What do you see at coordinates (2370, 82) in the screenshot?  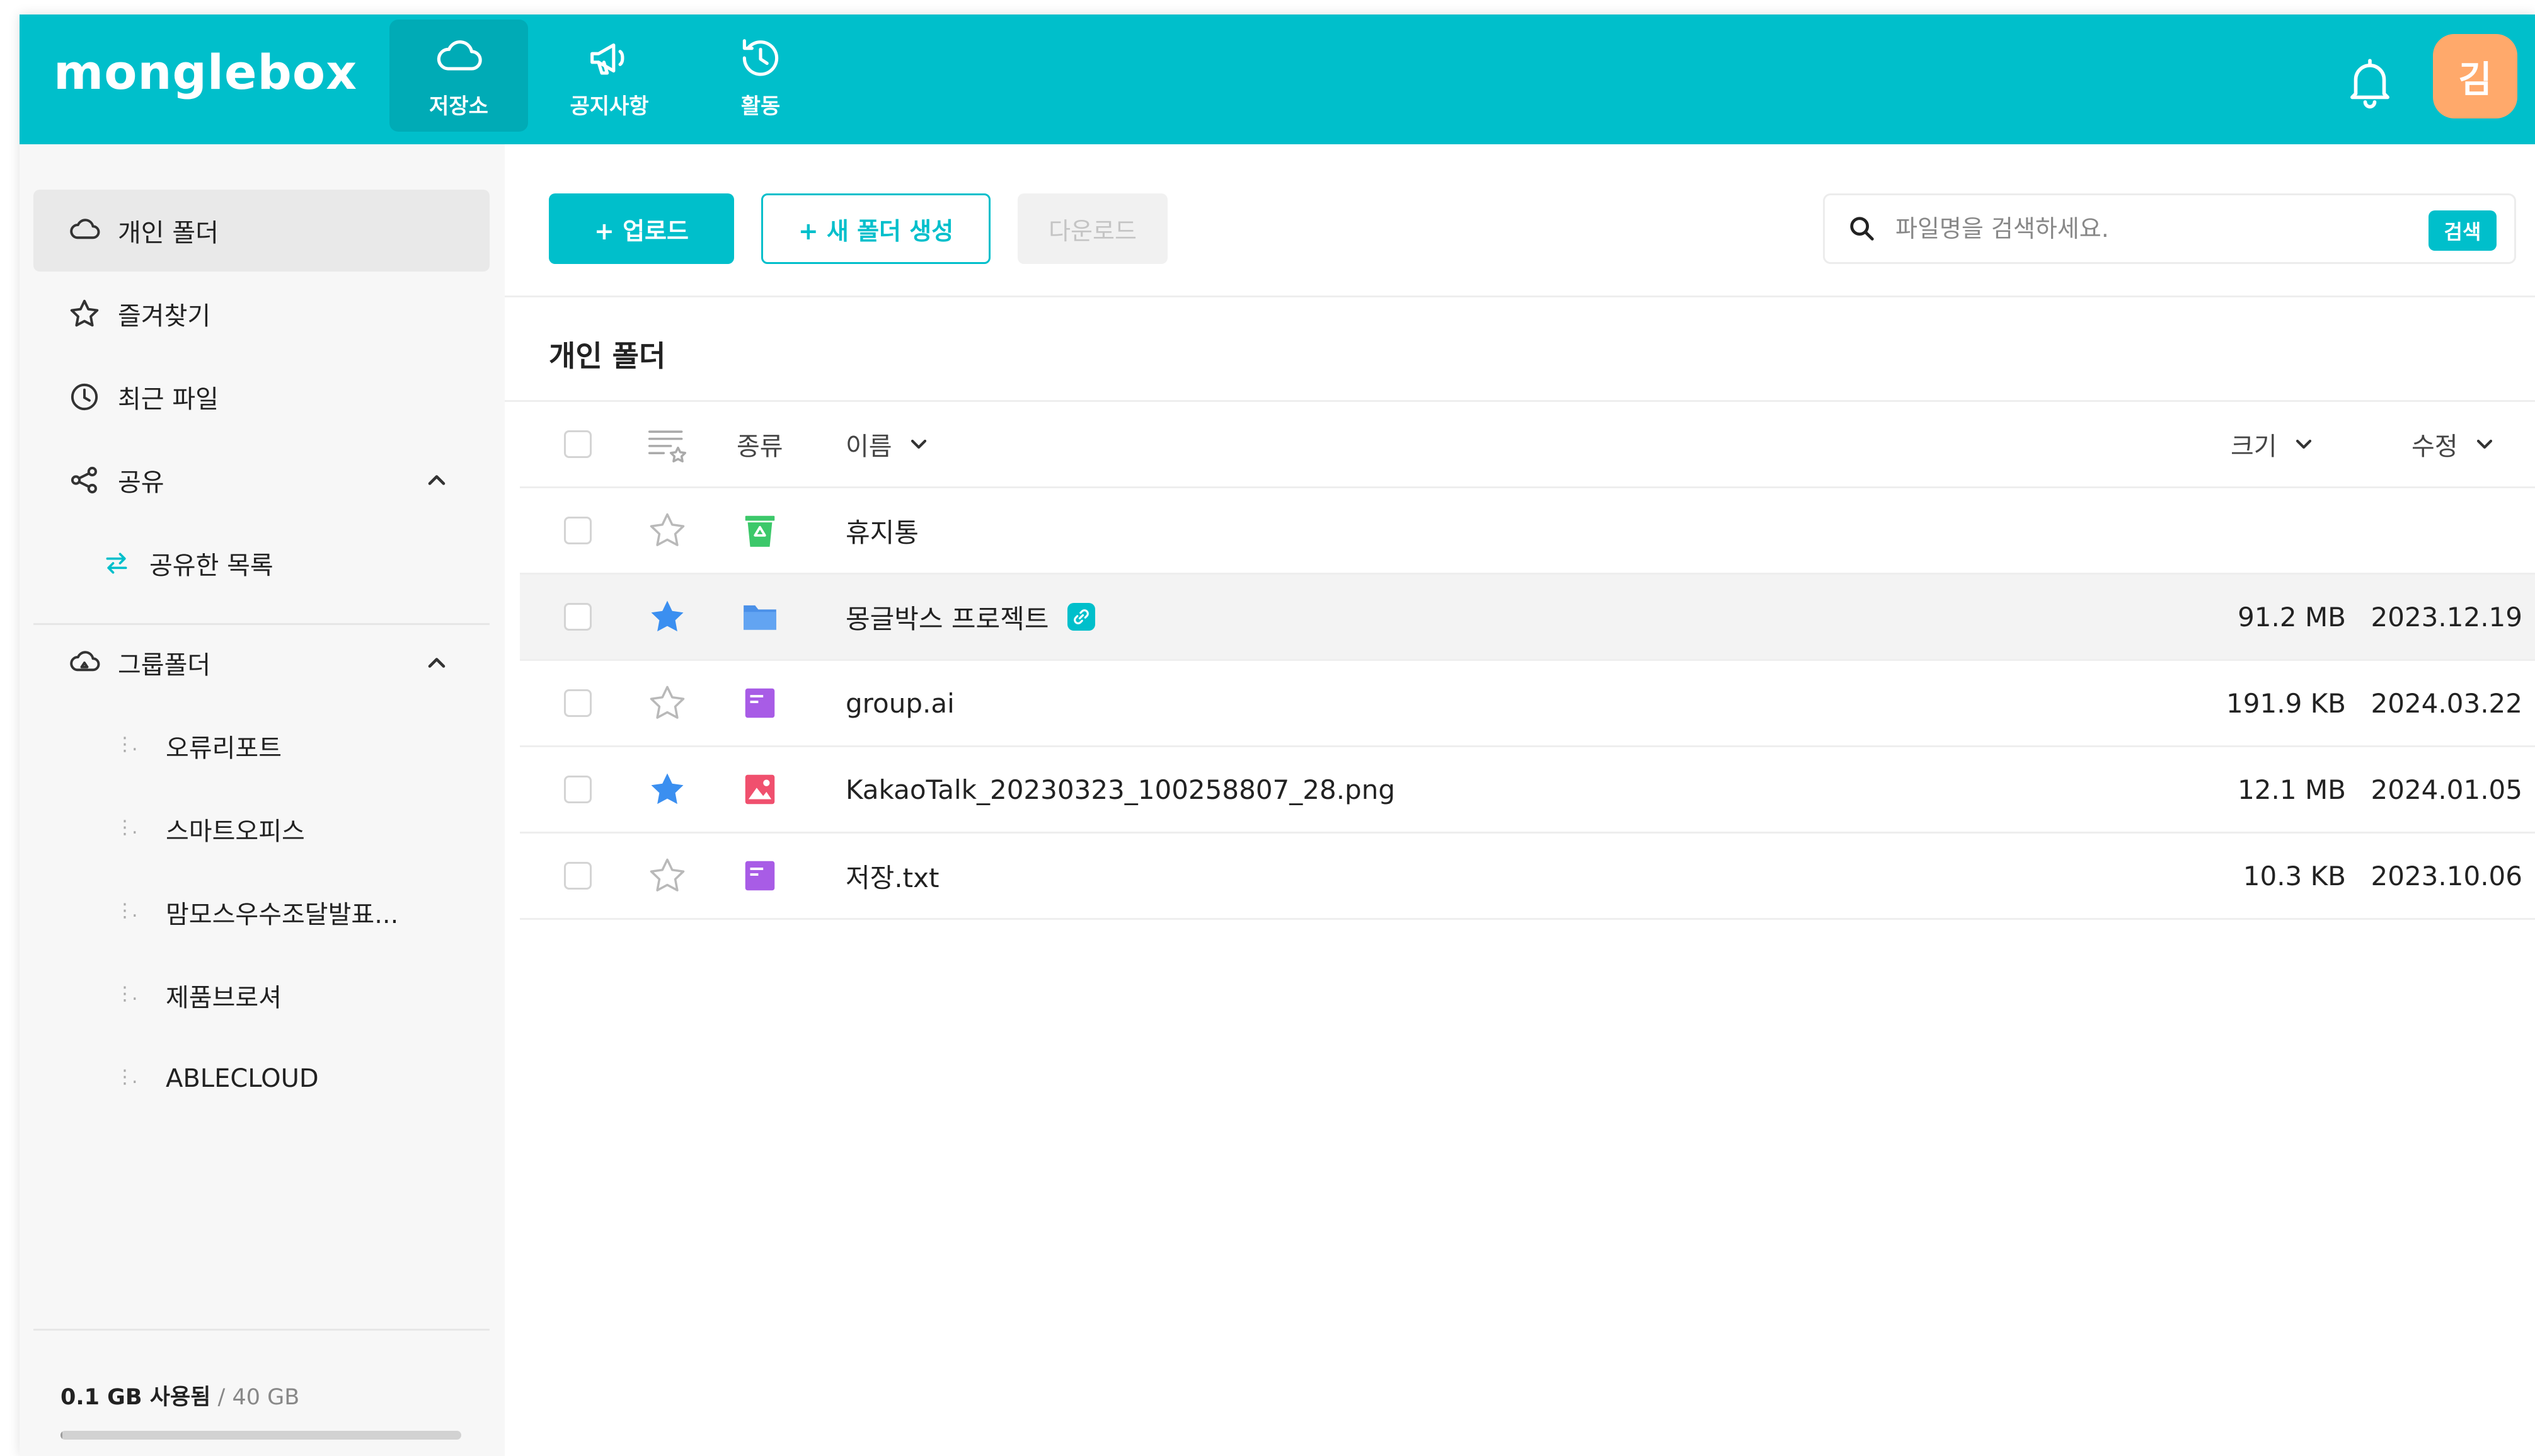 I see `bell-icon` at bounding box center [2370, 82].